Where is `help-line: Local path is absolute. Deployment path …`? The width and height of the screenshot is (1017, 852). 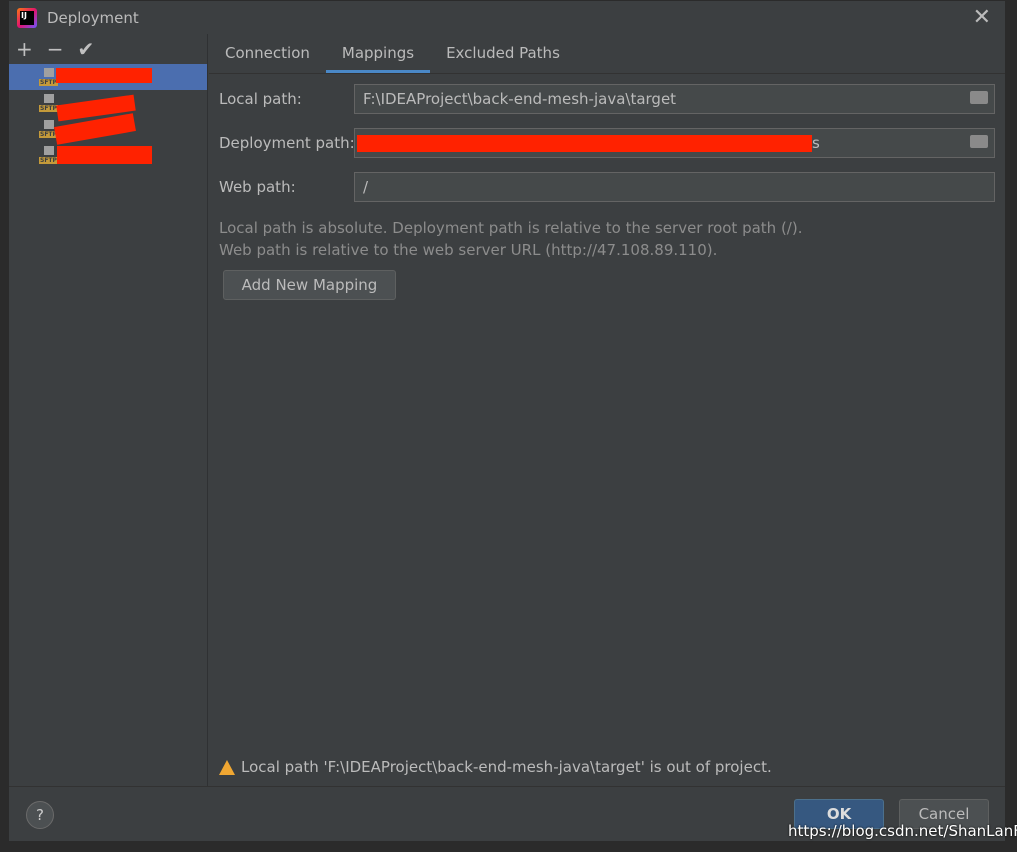
help-line: Local path is absolute. Deployment path … is located at coordinates (511, 228).